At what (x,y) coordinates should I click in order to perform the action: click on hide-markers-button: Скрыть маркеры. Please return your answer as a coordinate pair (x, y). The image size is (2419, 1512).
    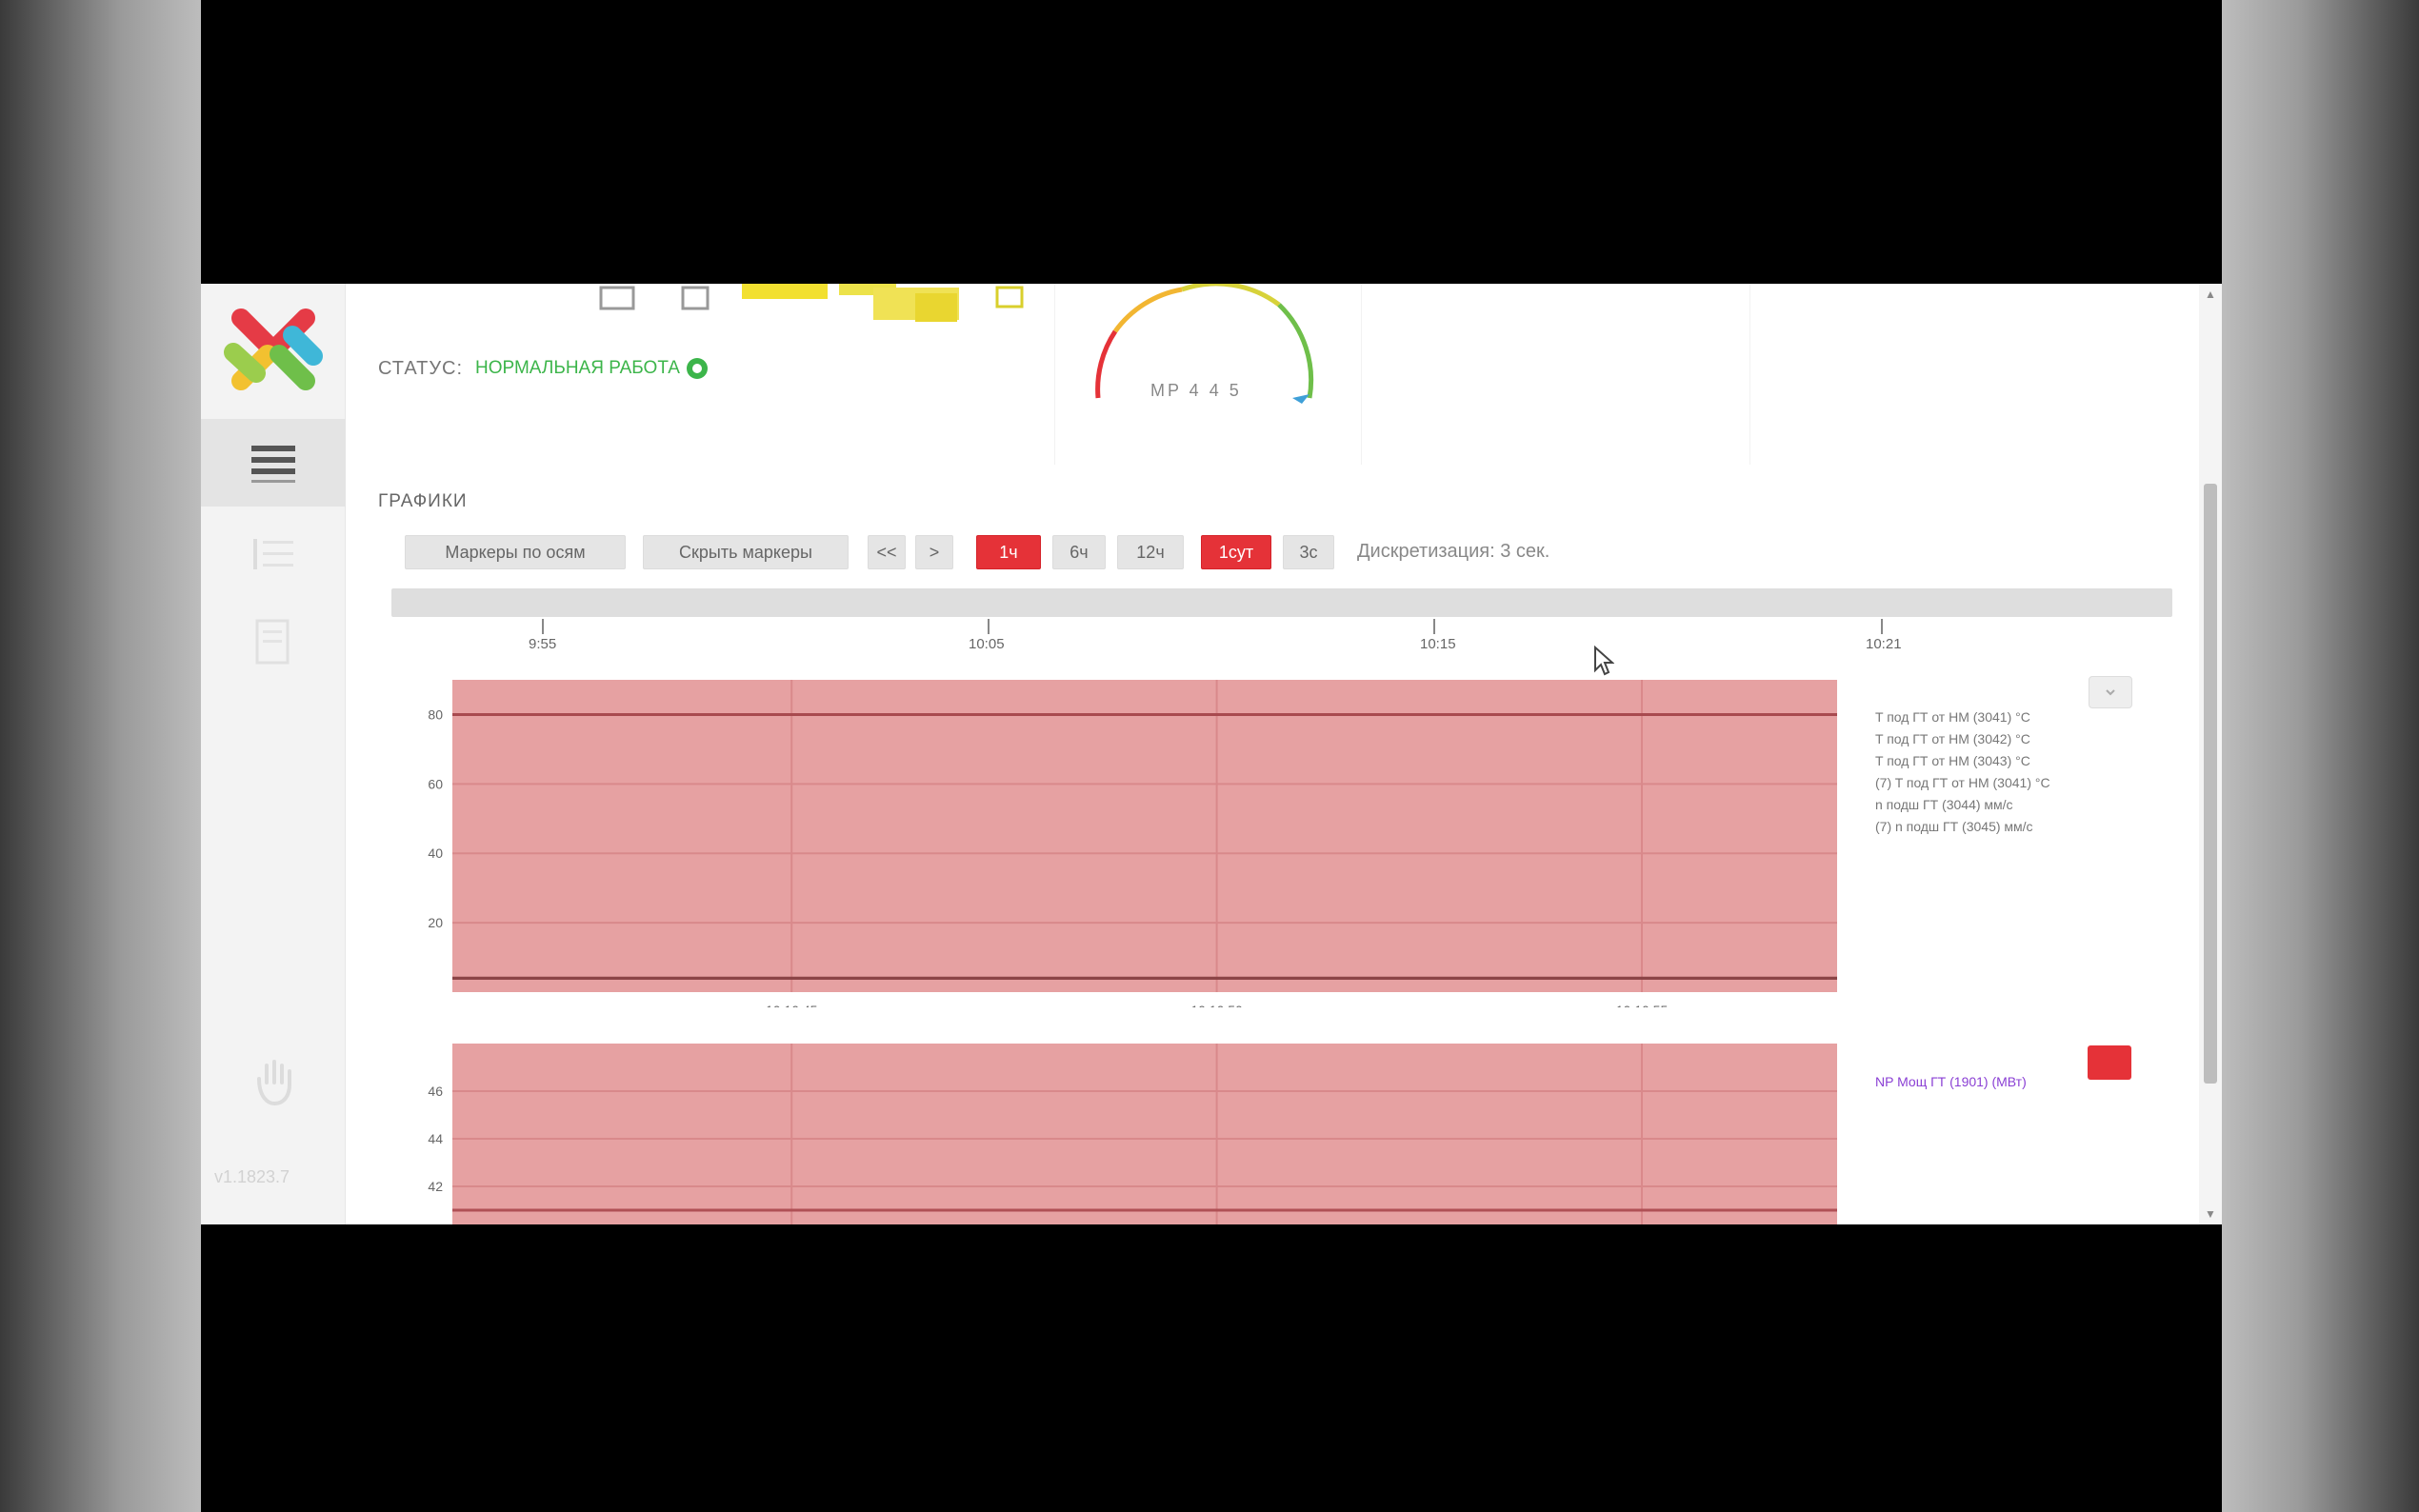
    Looking at the image, I should click on (746, 552).